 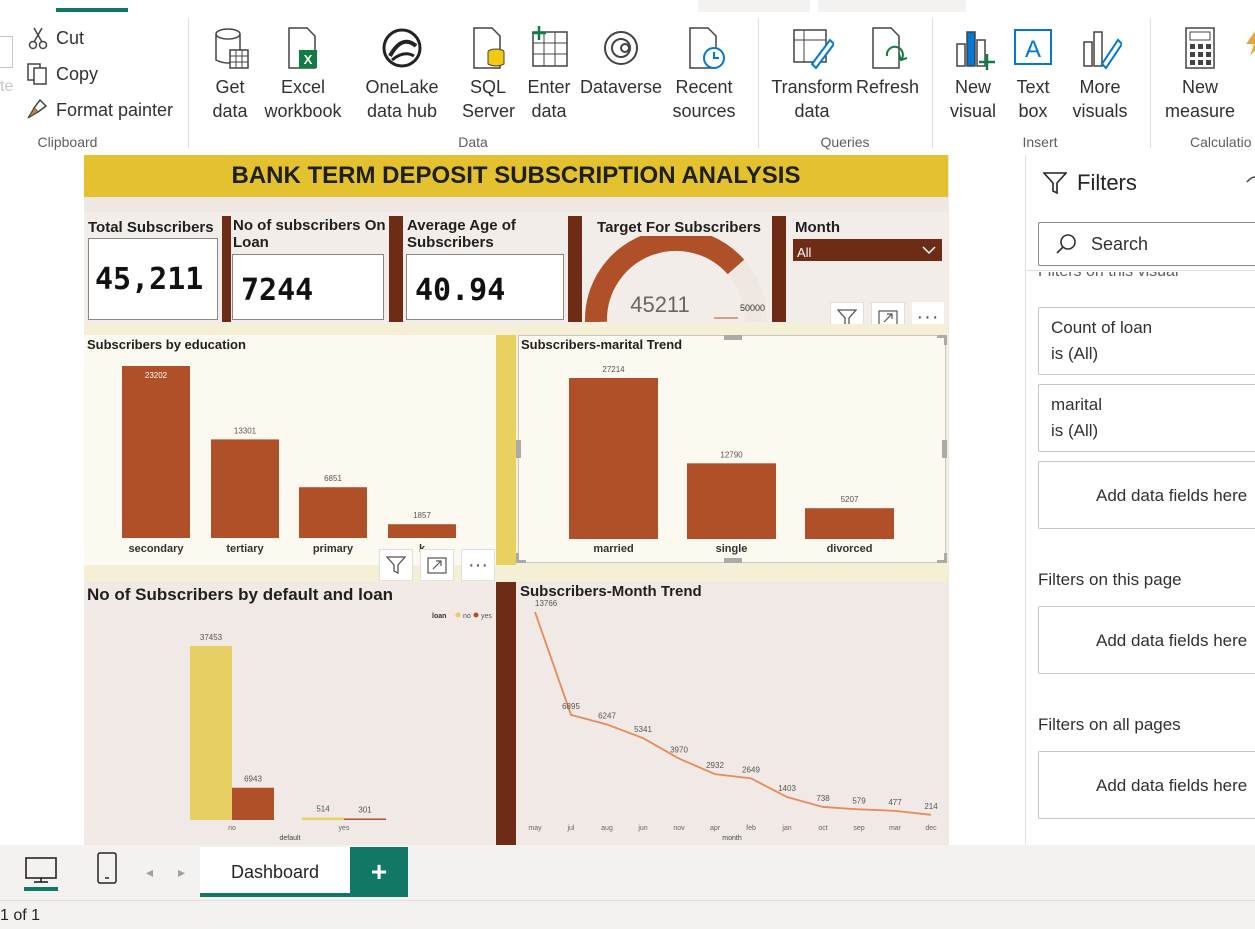 What do you see at coordinates (309, 234) in the screenshot?
I see `loan-subscribers-label: No of subscribers On Loan` at bounding box center [309, 234].